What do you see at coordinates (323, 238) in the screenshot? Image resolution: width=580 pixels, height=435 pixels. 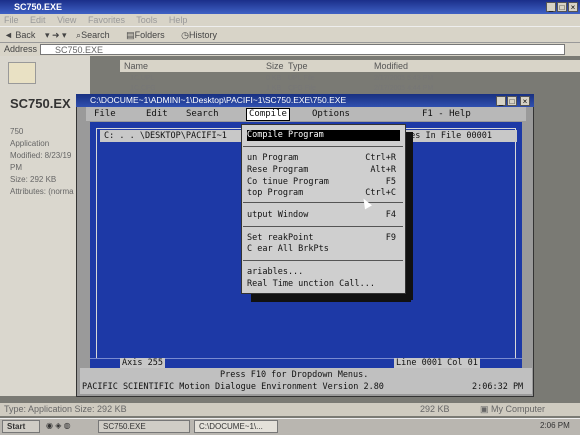 I see `menu-set-breakpoint: Set reakPoint F9` at bounding box center [323, 238].